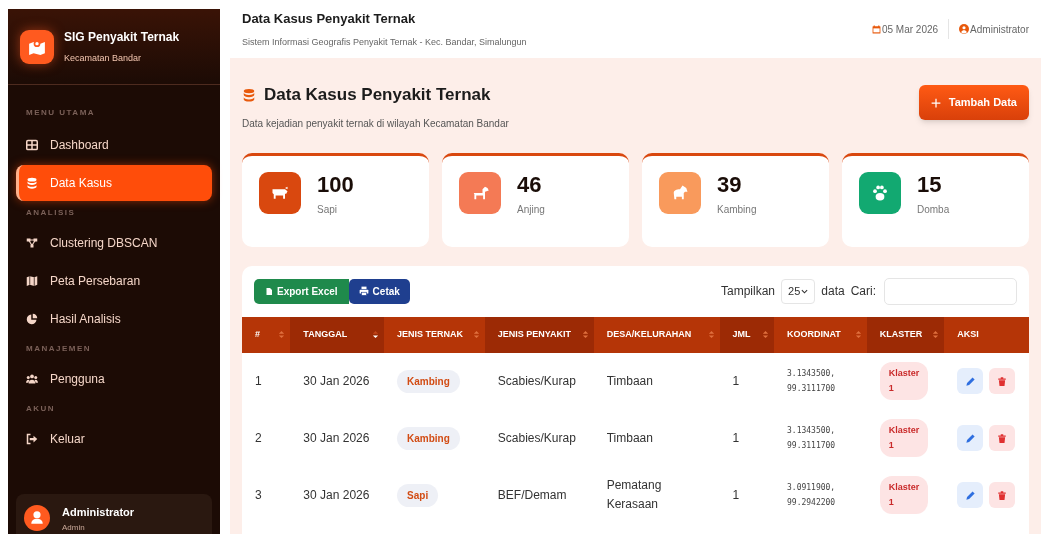 The width and height of the screenshot is (1041, 534). Describe the element at coordinates (530, 184) in the screenshot. I see `stat-value: 46` at that location.